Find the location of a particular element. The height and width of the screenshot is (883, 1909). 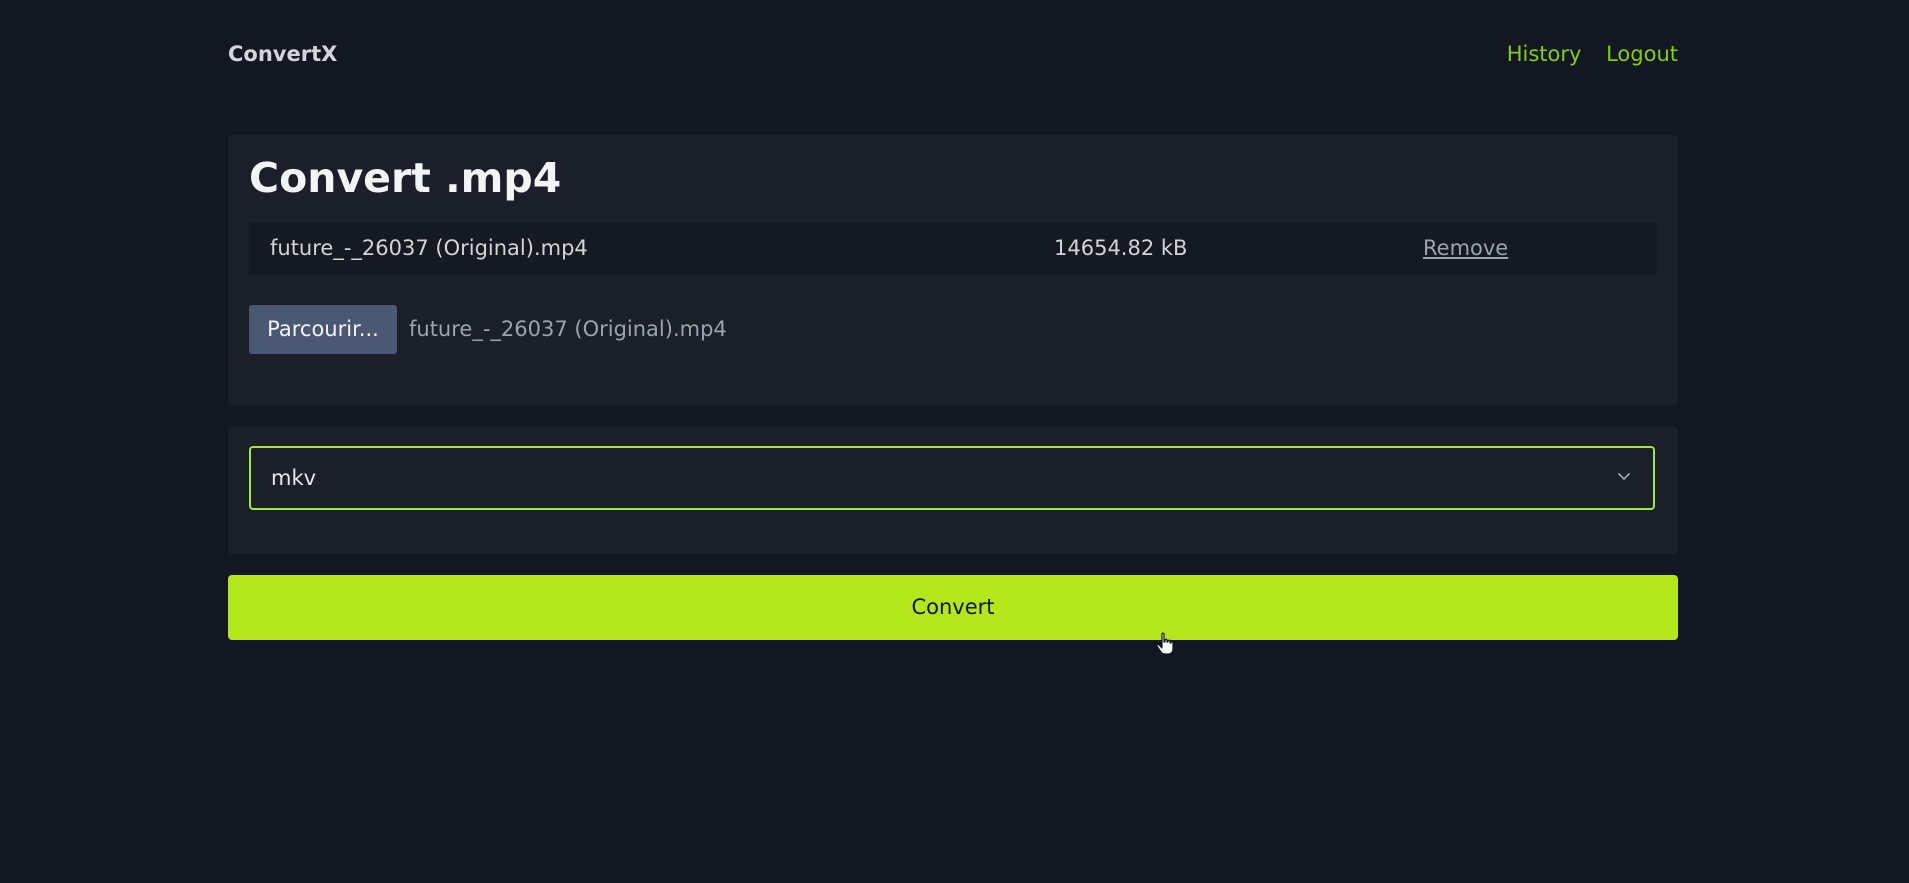

hand-pointer-icon is located at coordinates (1165, 643).